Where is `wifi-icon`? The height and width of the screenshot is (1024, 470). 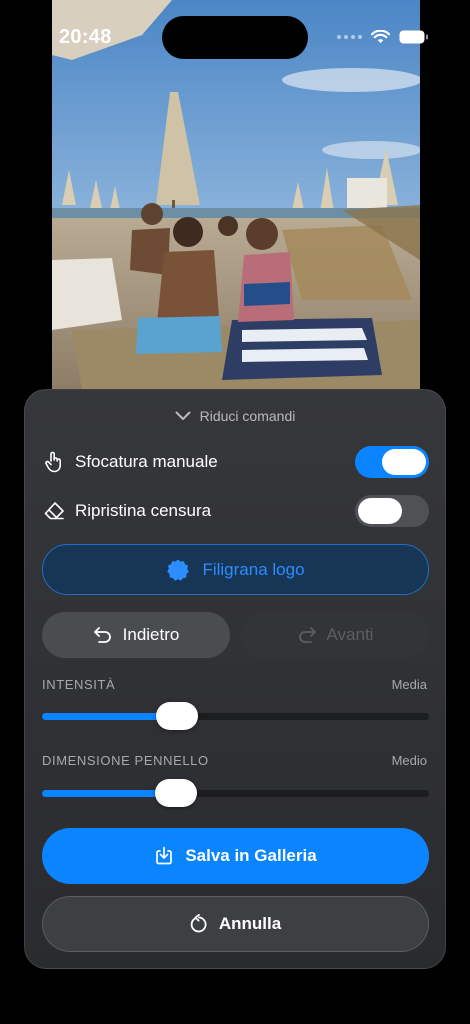
wifi-icon is located at coordinates (380, 36).